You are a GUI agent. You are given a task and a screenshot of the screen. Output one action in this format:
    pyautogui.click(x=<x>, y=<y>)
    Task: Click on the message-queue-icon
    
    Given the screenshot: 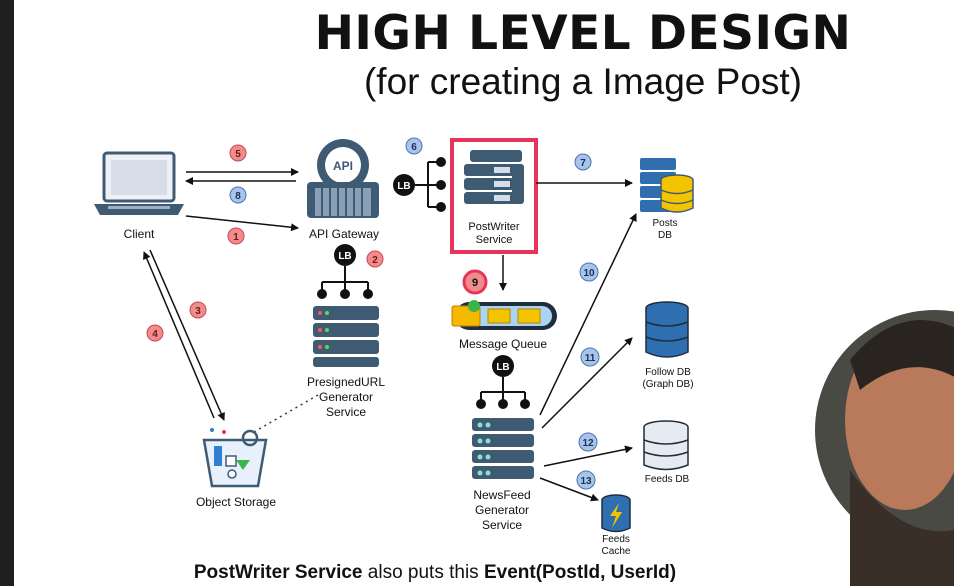 What is the action you would take?
    pyautogui.click(x=504, y=315)
    